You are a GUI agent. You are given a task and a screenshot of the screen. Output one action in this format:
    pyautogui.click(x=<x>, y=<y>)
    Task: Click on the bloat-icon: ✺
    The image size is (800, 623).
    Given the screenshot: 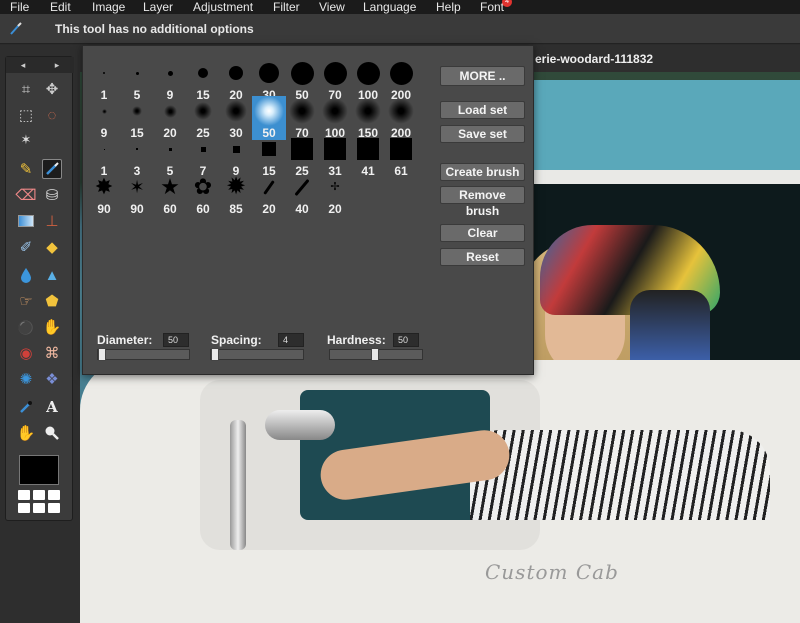 What is the action you would take?
    pyautogui.click(x=26, y=379)
    